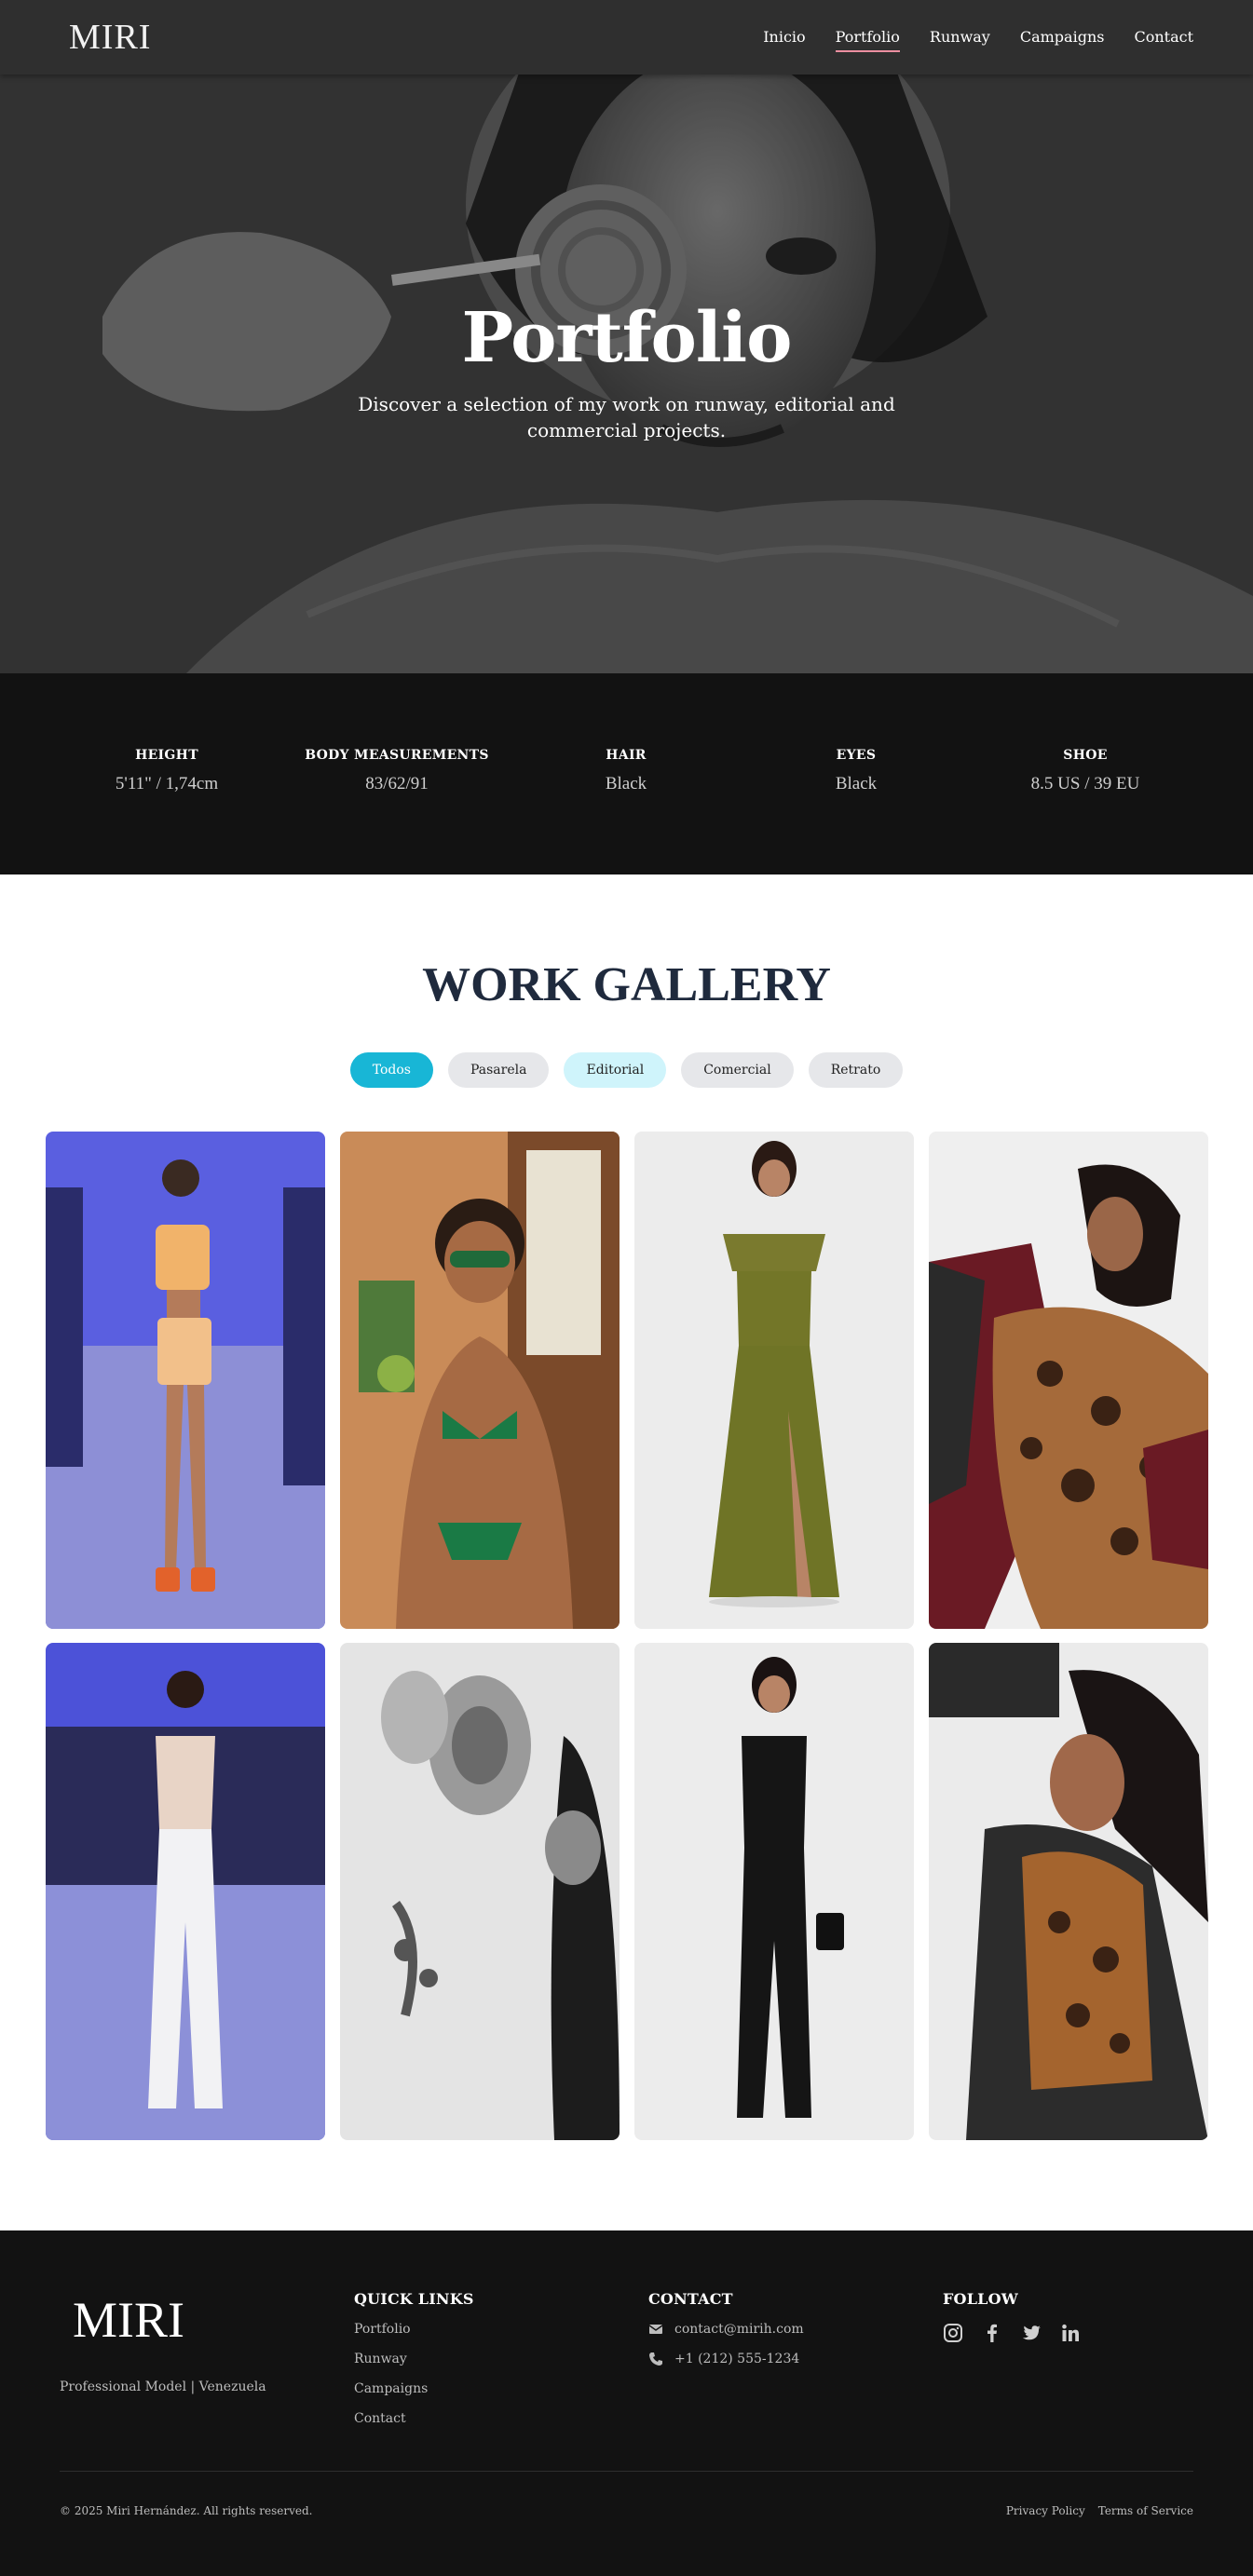  Describe the element at coordinates (1163, 39) in the screenshot. I see `nav-link-contact: Contact` at that location.